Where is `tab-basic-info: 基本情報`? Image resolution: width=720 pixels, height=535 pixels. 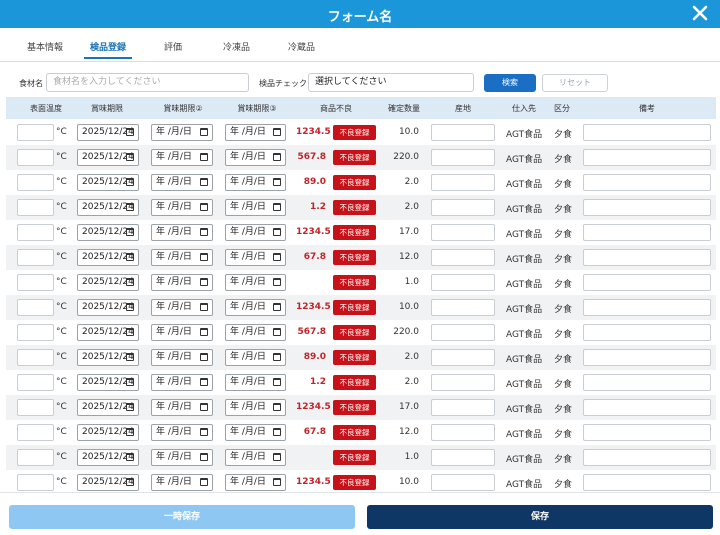 tab-basic-info: 基本情報 is located at coordinates (45, 46).